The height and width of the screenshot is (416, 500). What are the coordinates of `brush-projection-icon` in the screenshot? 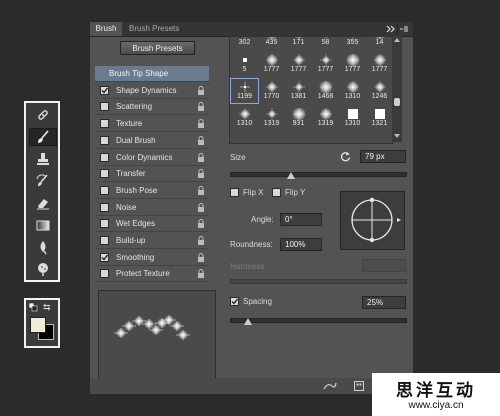 It's located at (359, 386).